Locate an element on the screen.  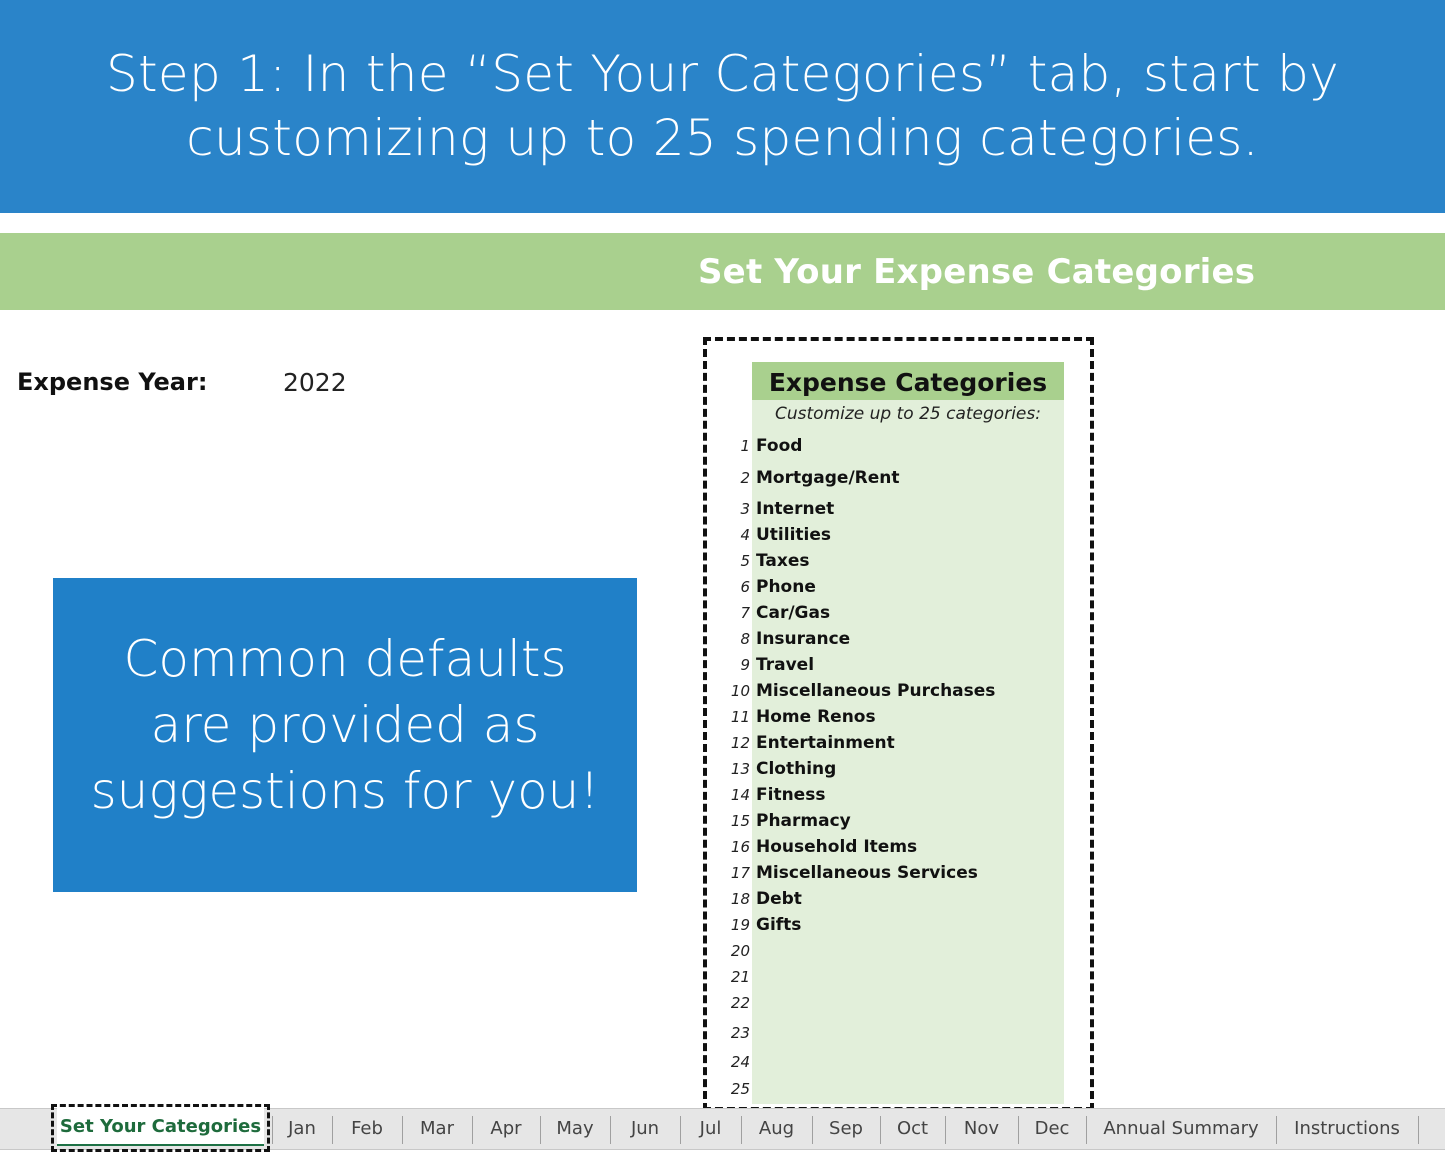
tab-instructions: Instructions is located at coordinates (1347, 1129).